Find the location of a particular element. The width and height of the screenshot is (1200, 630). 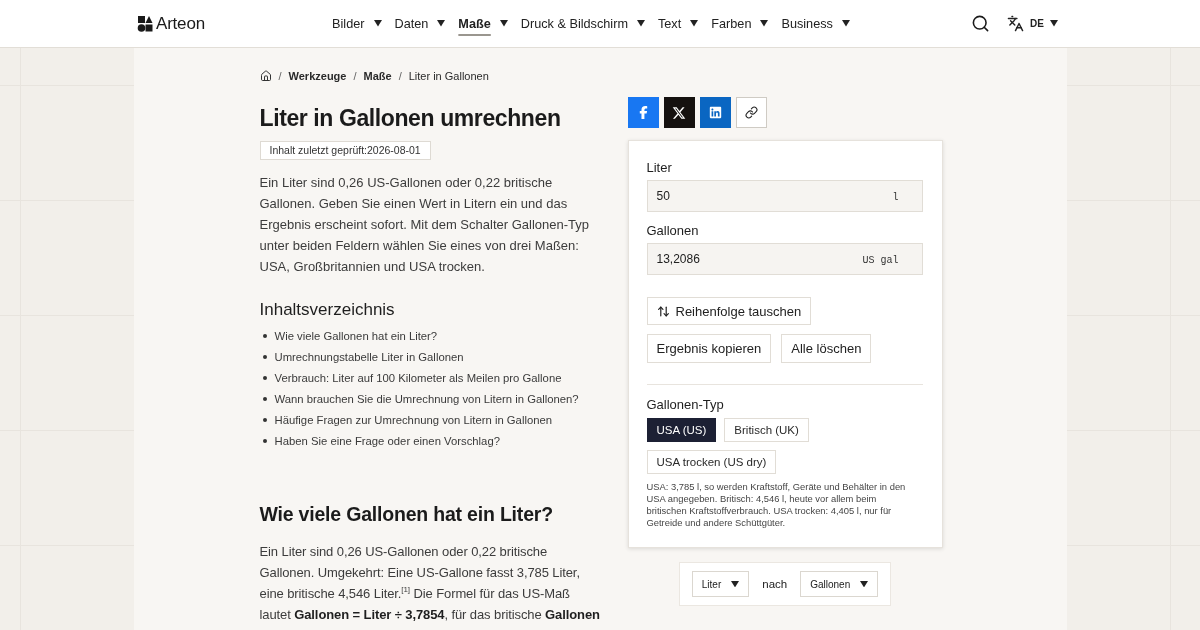

link-icon is located at coordinates (751, 112).